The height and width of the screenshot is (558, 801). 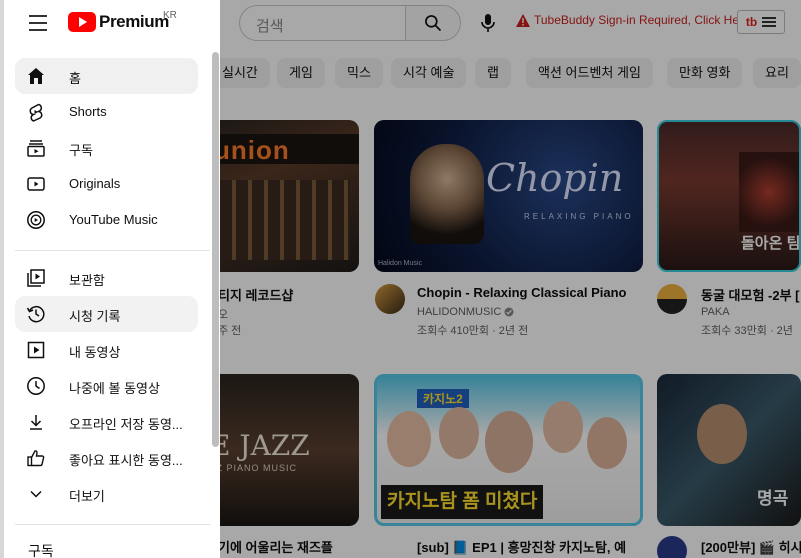 What do you see at coordinates (41, 550) in the screenshot?
I see `section-title-subscriptions: 구독` at bounding box center [41, 550].